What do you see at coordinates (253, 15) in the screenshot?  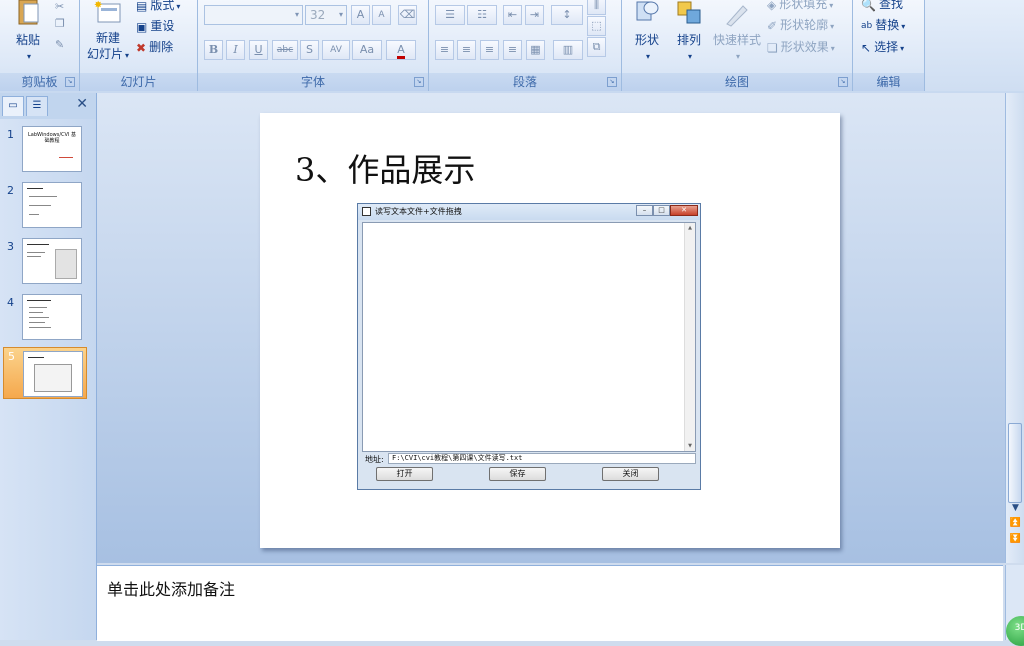 I see `font-name-combo: ▾` at bounding box center [253, 15].